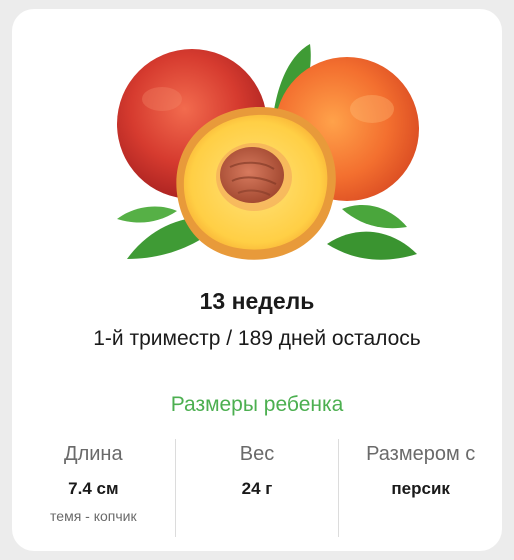  I want to click on size-comparison-value: персик, so click(420, 488).